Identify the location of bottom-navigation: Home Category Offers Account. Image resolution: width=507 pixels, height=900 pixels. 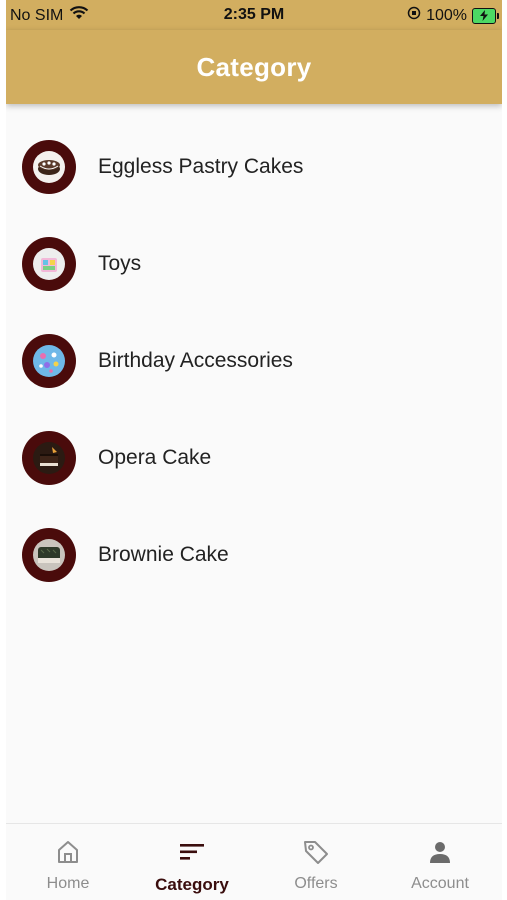
(254, 861).